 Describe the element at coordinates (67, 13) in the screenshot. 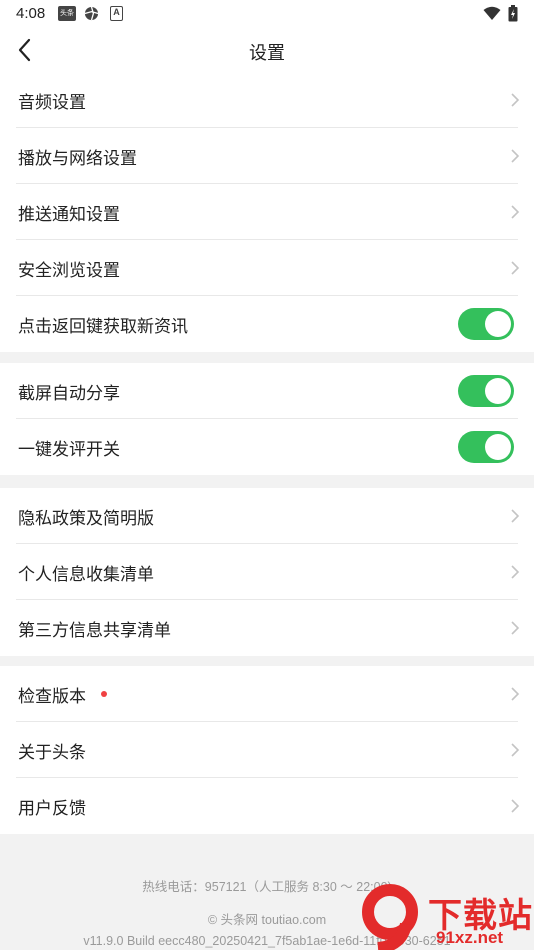

I see `news-app-icon: 头条` at that location.